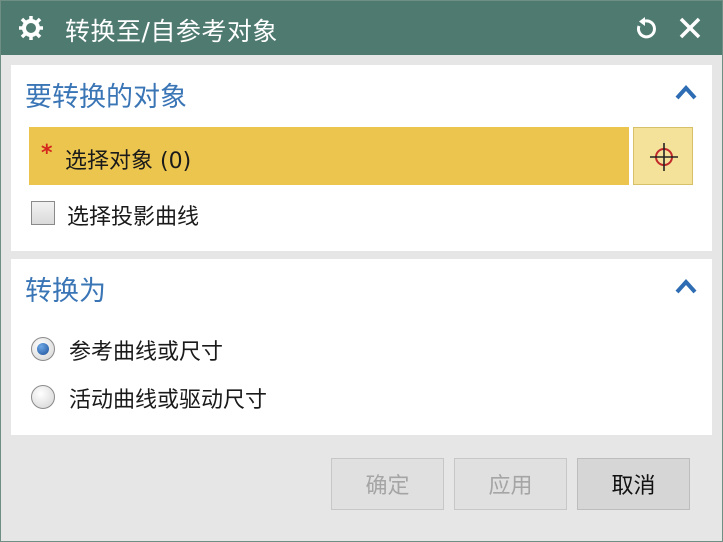  What do you see at coordinates (43, 397) in the screenshot?
I see `radio-active` at bounding box center [43, 397].